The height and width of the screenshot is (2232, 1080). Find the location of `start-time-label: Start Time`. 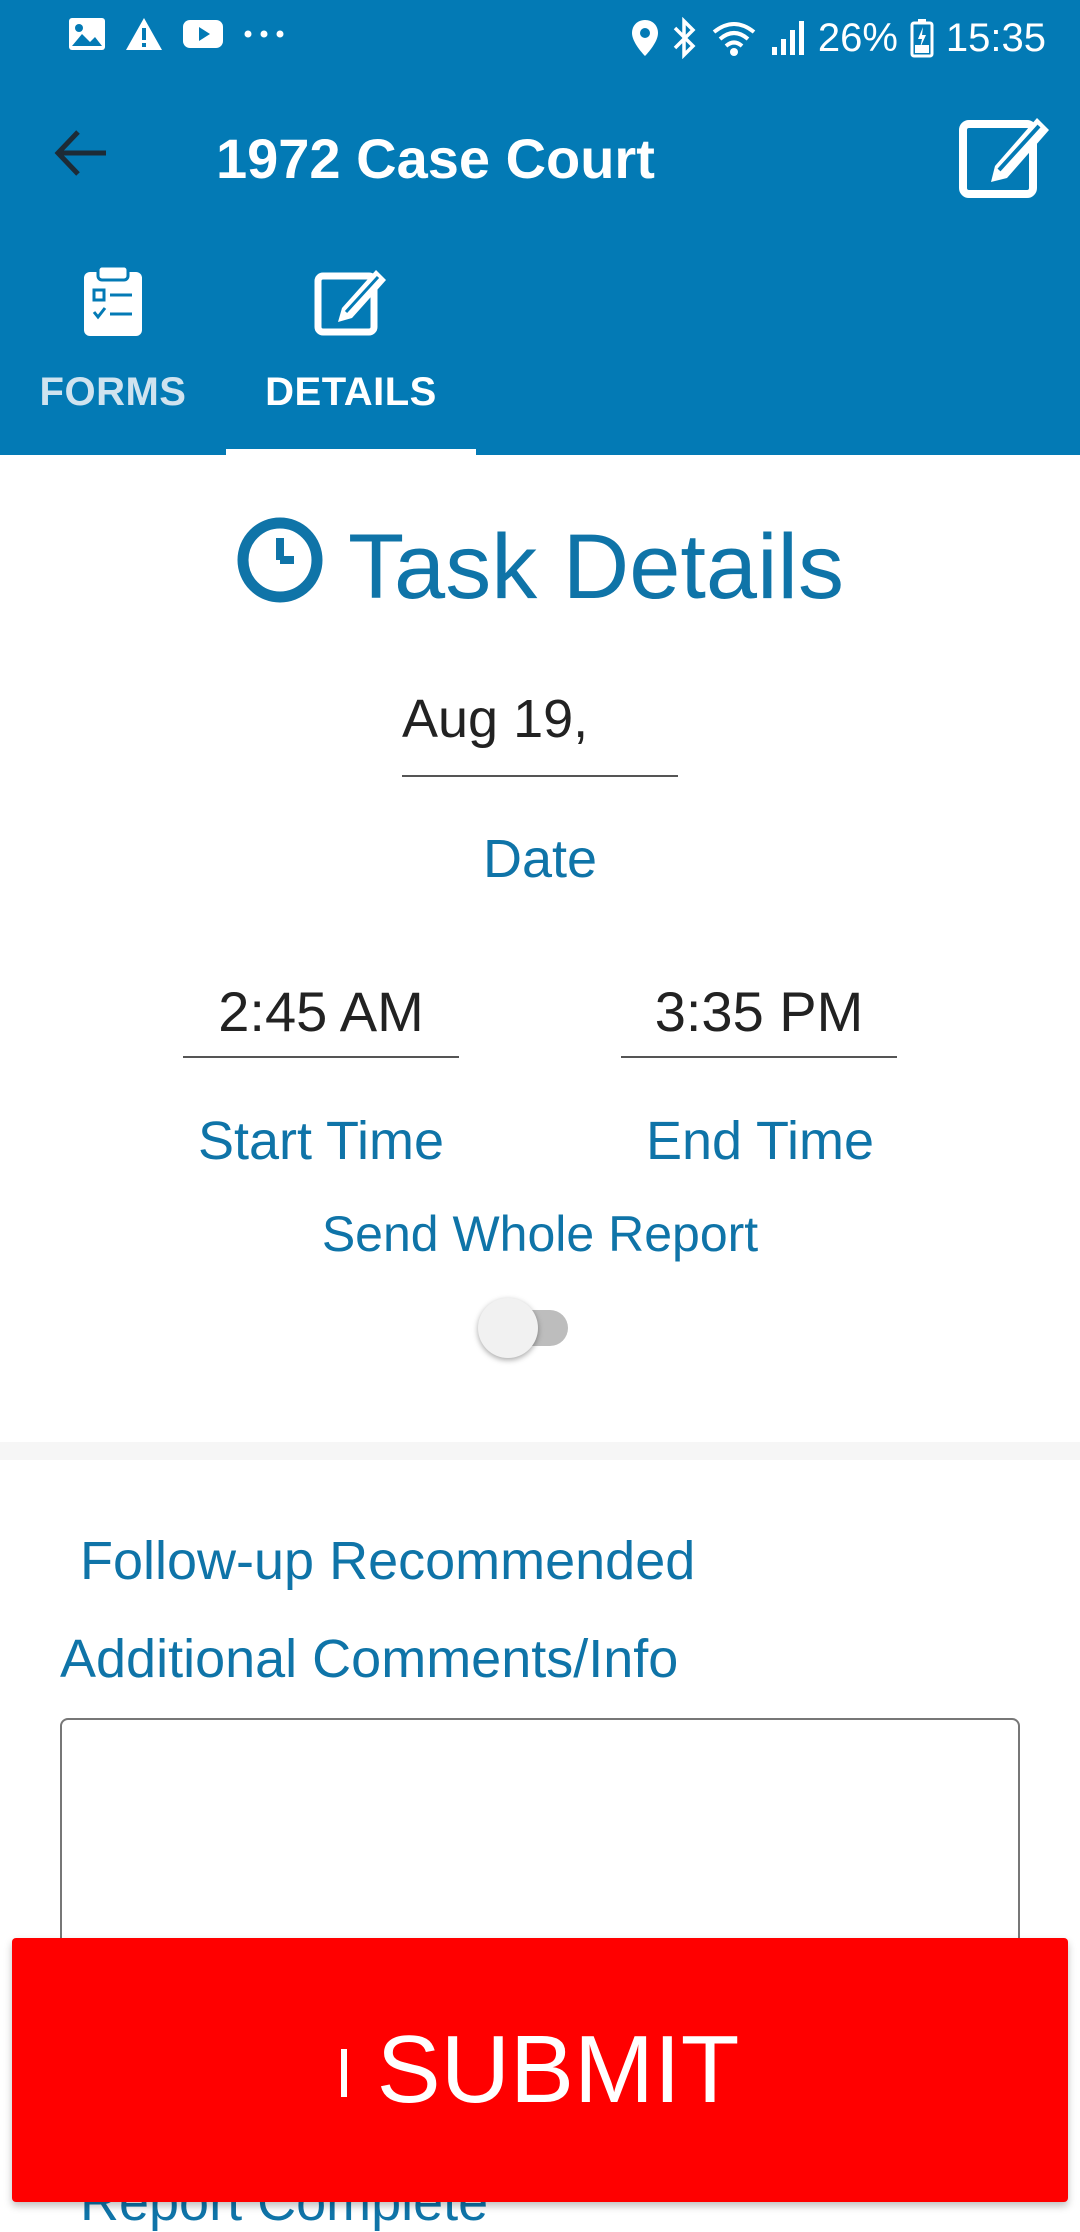

start-time-label: Start Time is located at coordinates (321, 1141).